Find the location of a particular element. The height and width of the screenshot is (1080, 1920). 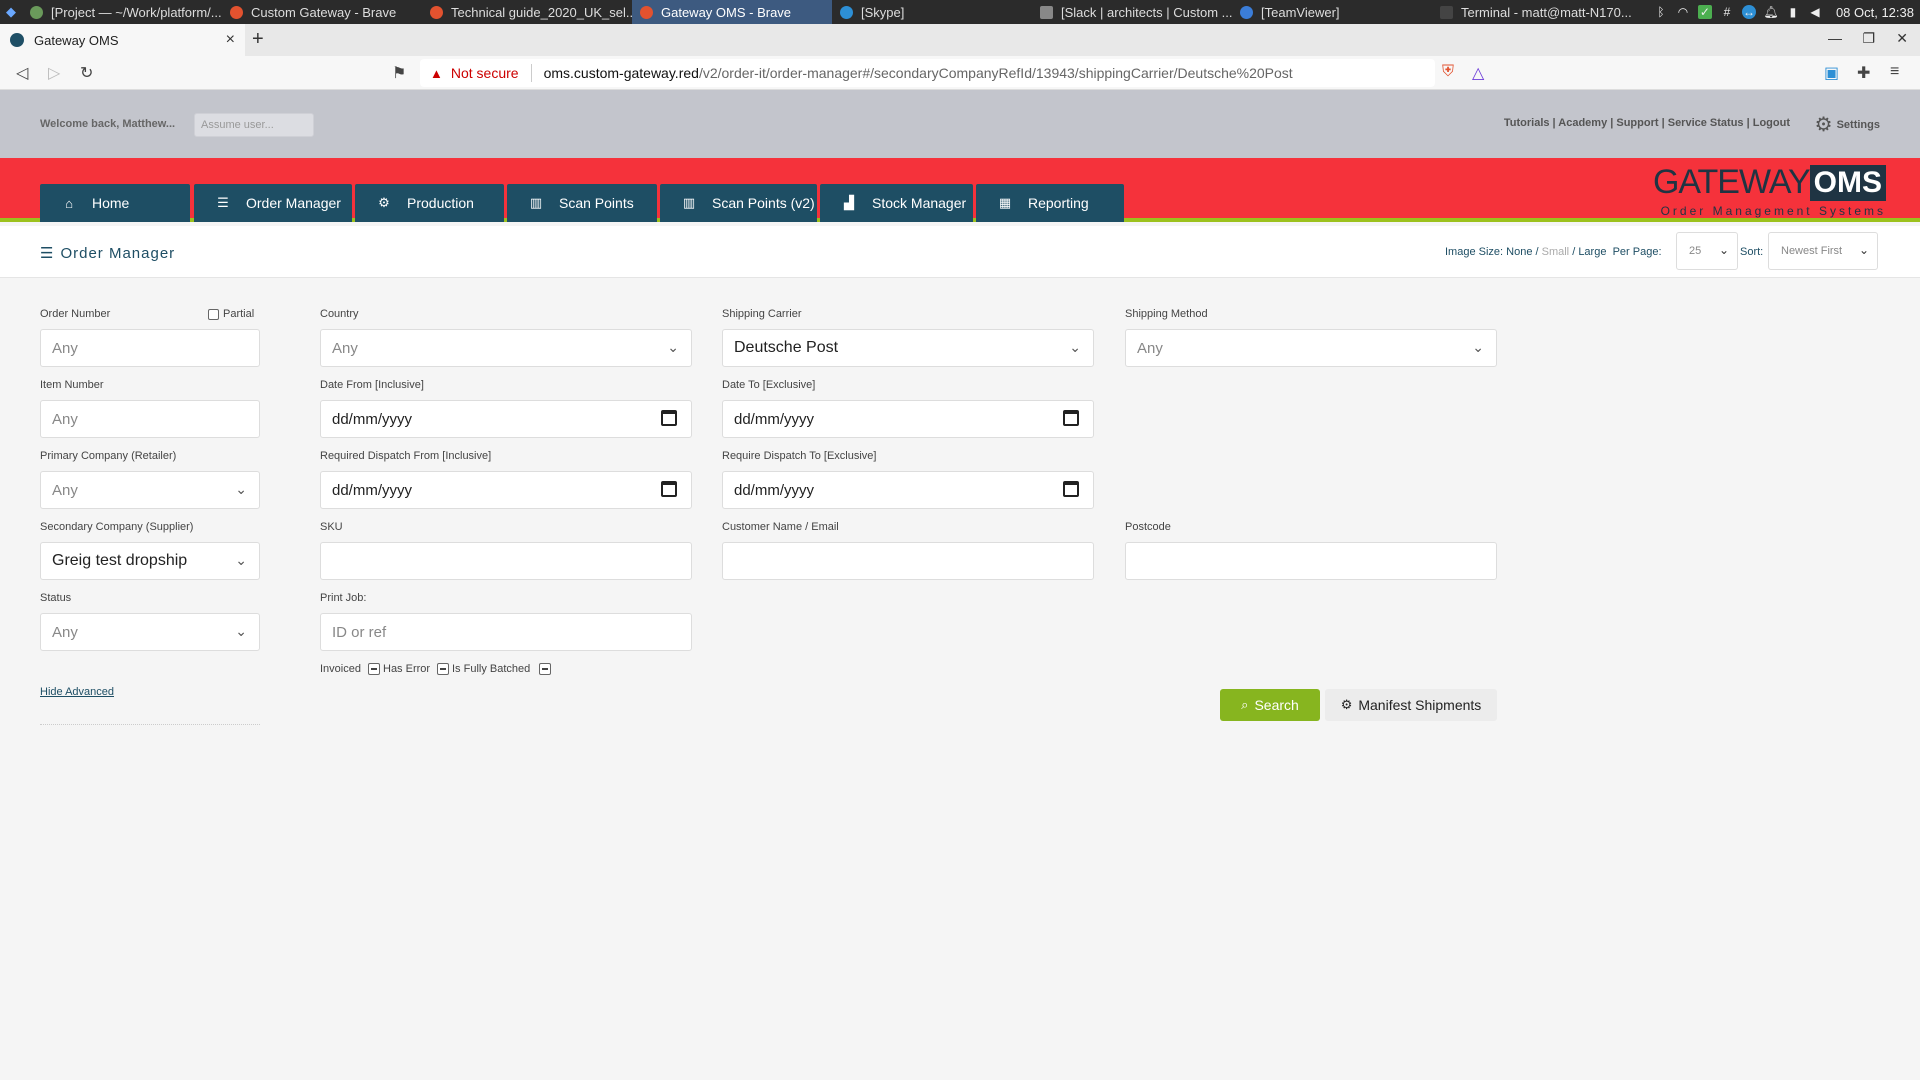

restore-icon: ❐ is located at coordinates (1868, 38).